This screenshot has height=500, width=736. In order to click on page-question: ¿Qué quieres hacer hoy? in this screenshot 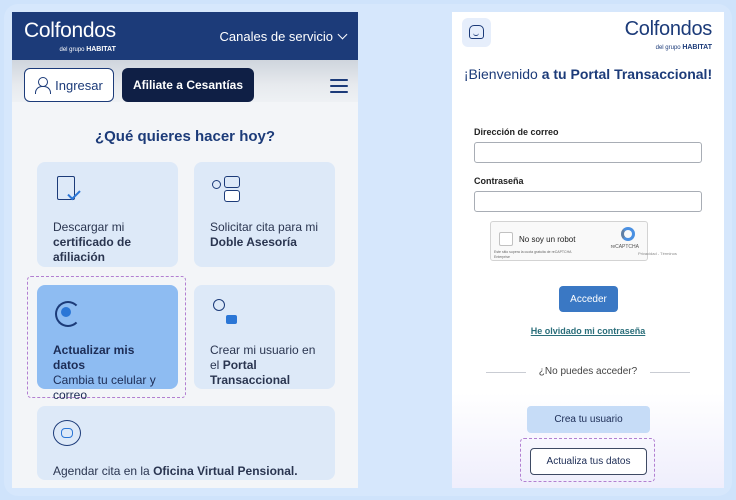, I will do `click(185, 136)`.